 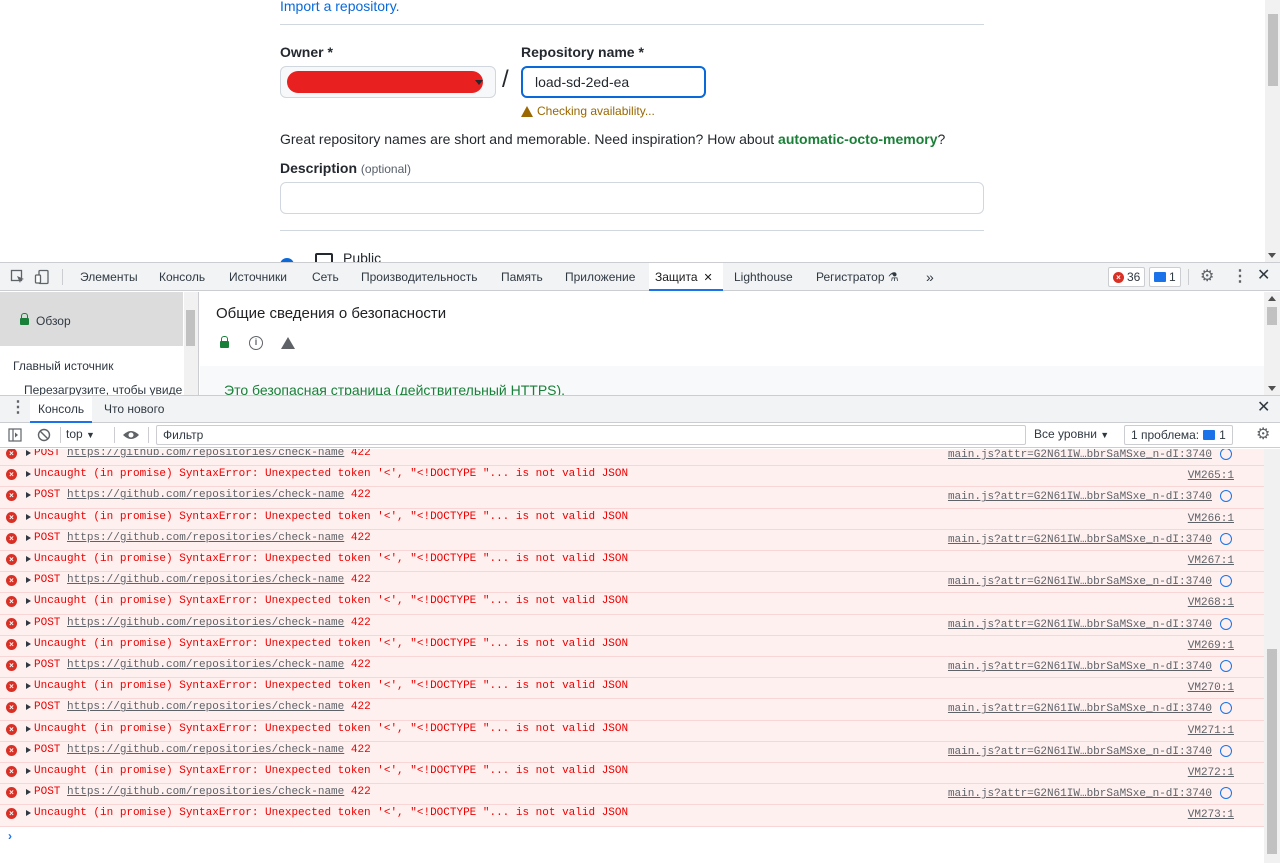 I want to click on context-selector: top ▼, so click(x=80, y=434).